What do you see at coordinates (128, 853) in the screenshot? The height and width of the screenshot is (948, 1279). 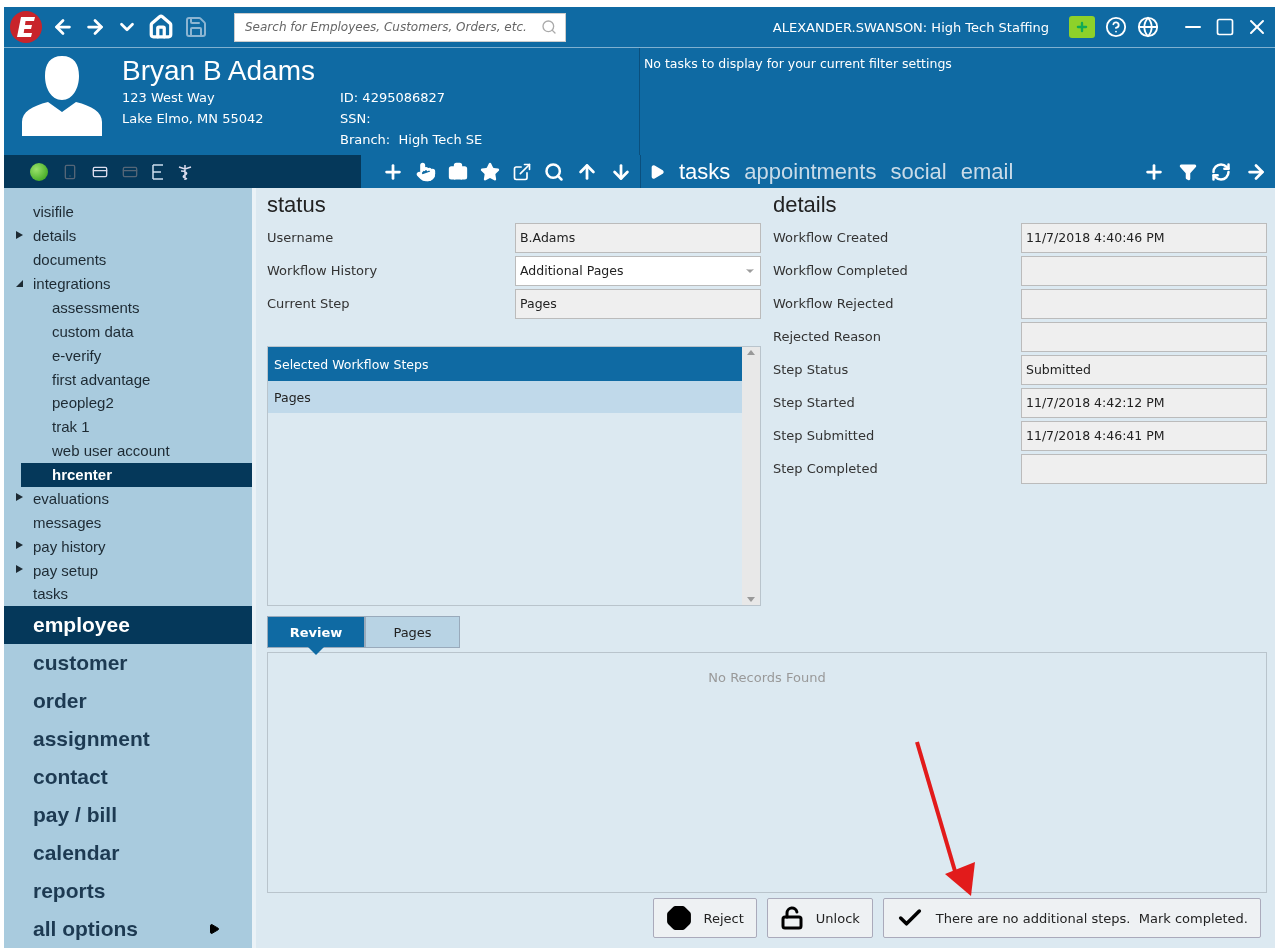 I see `module-item: calendar` at bounding box center [128, 853].